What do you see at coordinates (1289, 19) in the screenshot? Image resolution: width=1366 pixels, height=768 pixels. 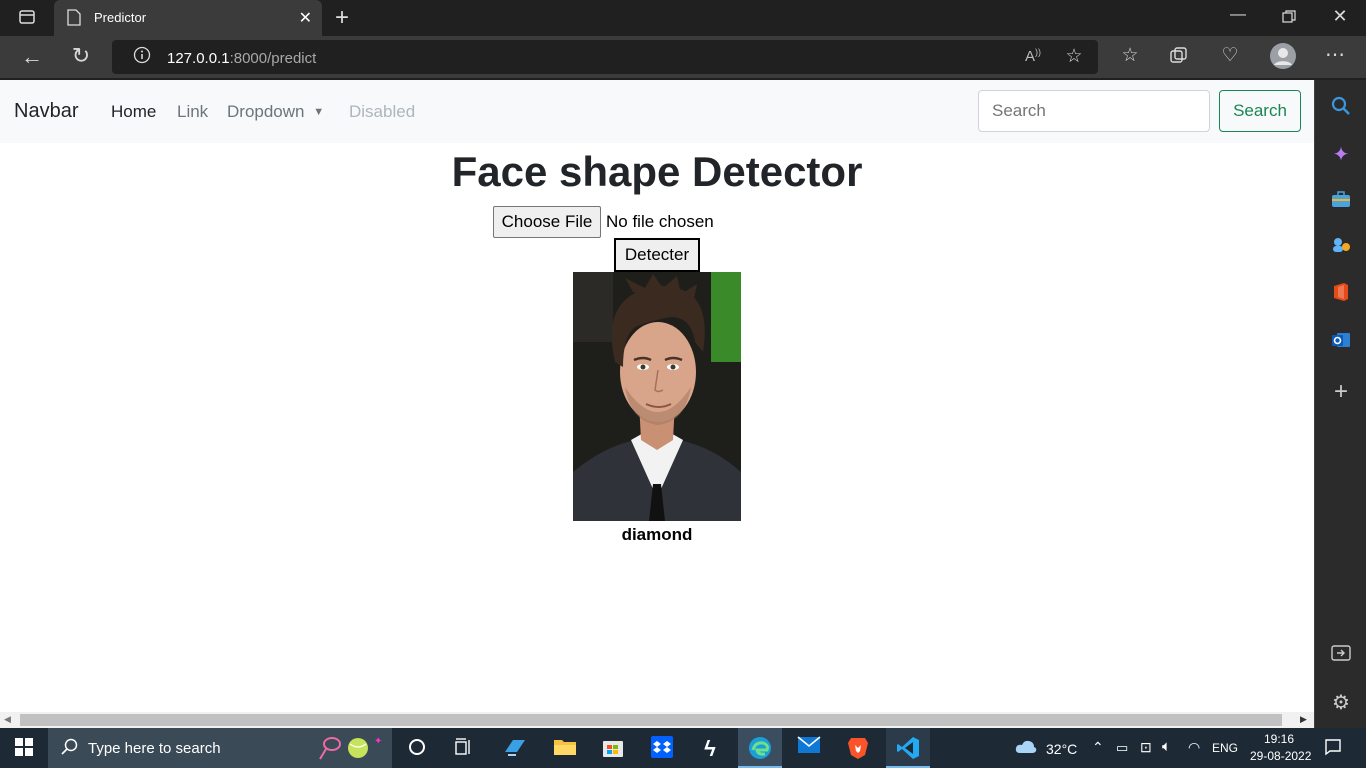 I see `restore-icon` at bounding box center [1289, 19].